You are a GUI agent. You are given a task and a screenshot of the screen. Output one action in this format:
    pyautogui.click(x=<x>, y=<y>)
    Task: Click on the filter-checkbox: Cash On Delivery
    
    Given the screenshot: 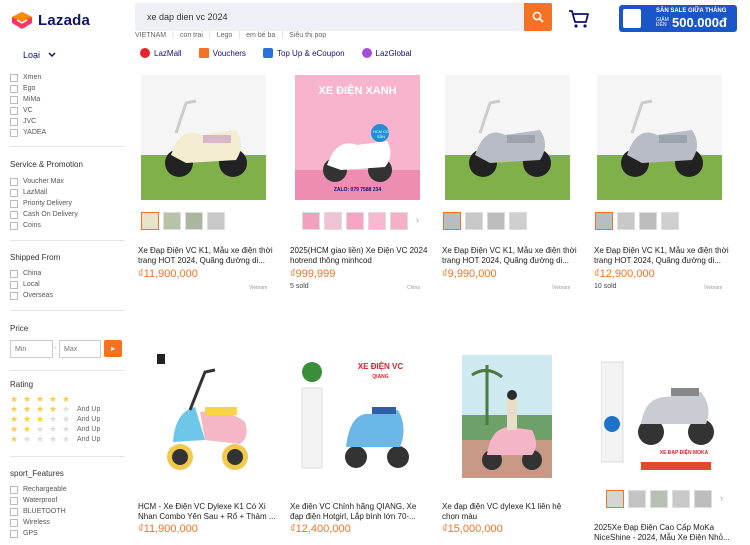 What is the action you would take?
    pyautogui.click(x=44, y=214)
    